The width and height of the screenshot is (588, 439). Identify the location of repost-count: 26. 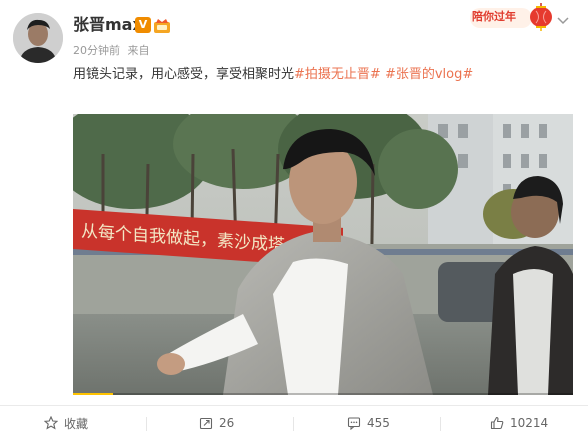
(227, 423).